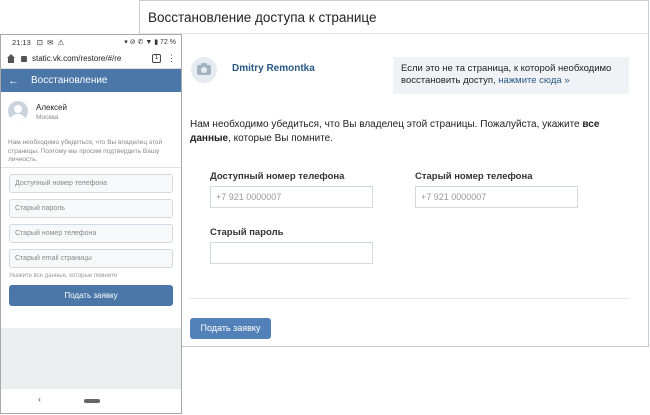 The width and height of the screenshot is (650, 415). Describe the element at coordinates (91, 359) in the screenshot. I see `empty-area` at that location.